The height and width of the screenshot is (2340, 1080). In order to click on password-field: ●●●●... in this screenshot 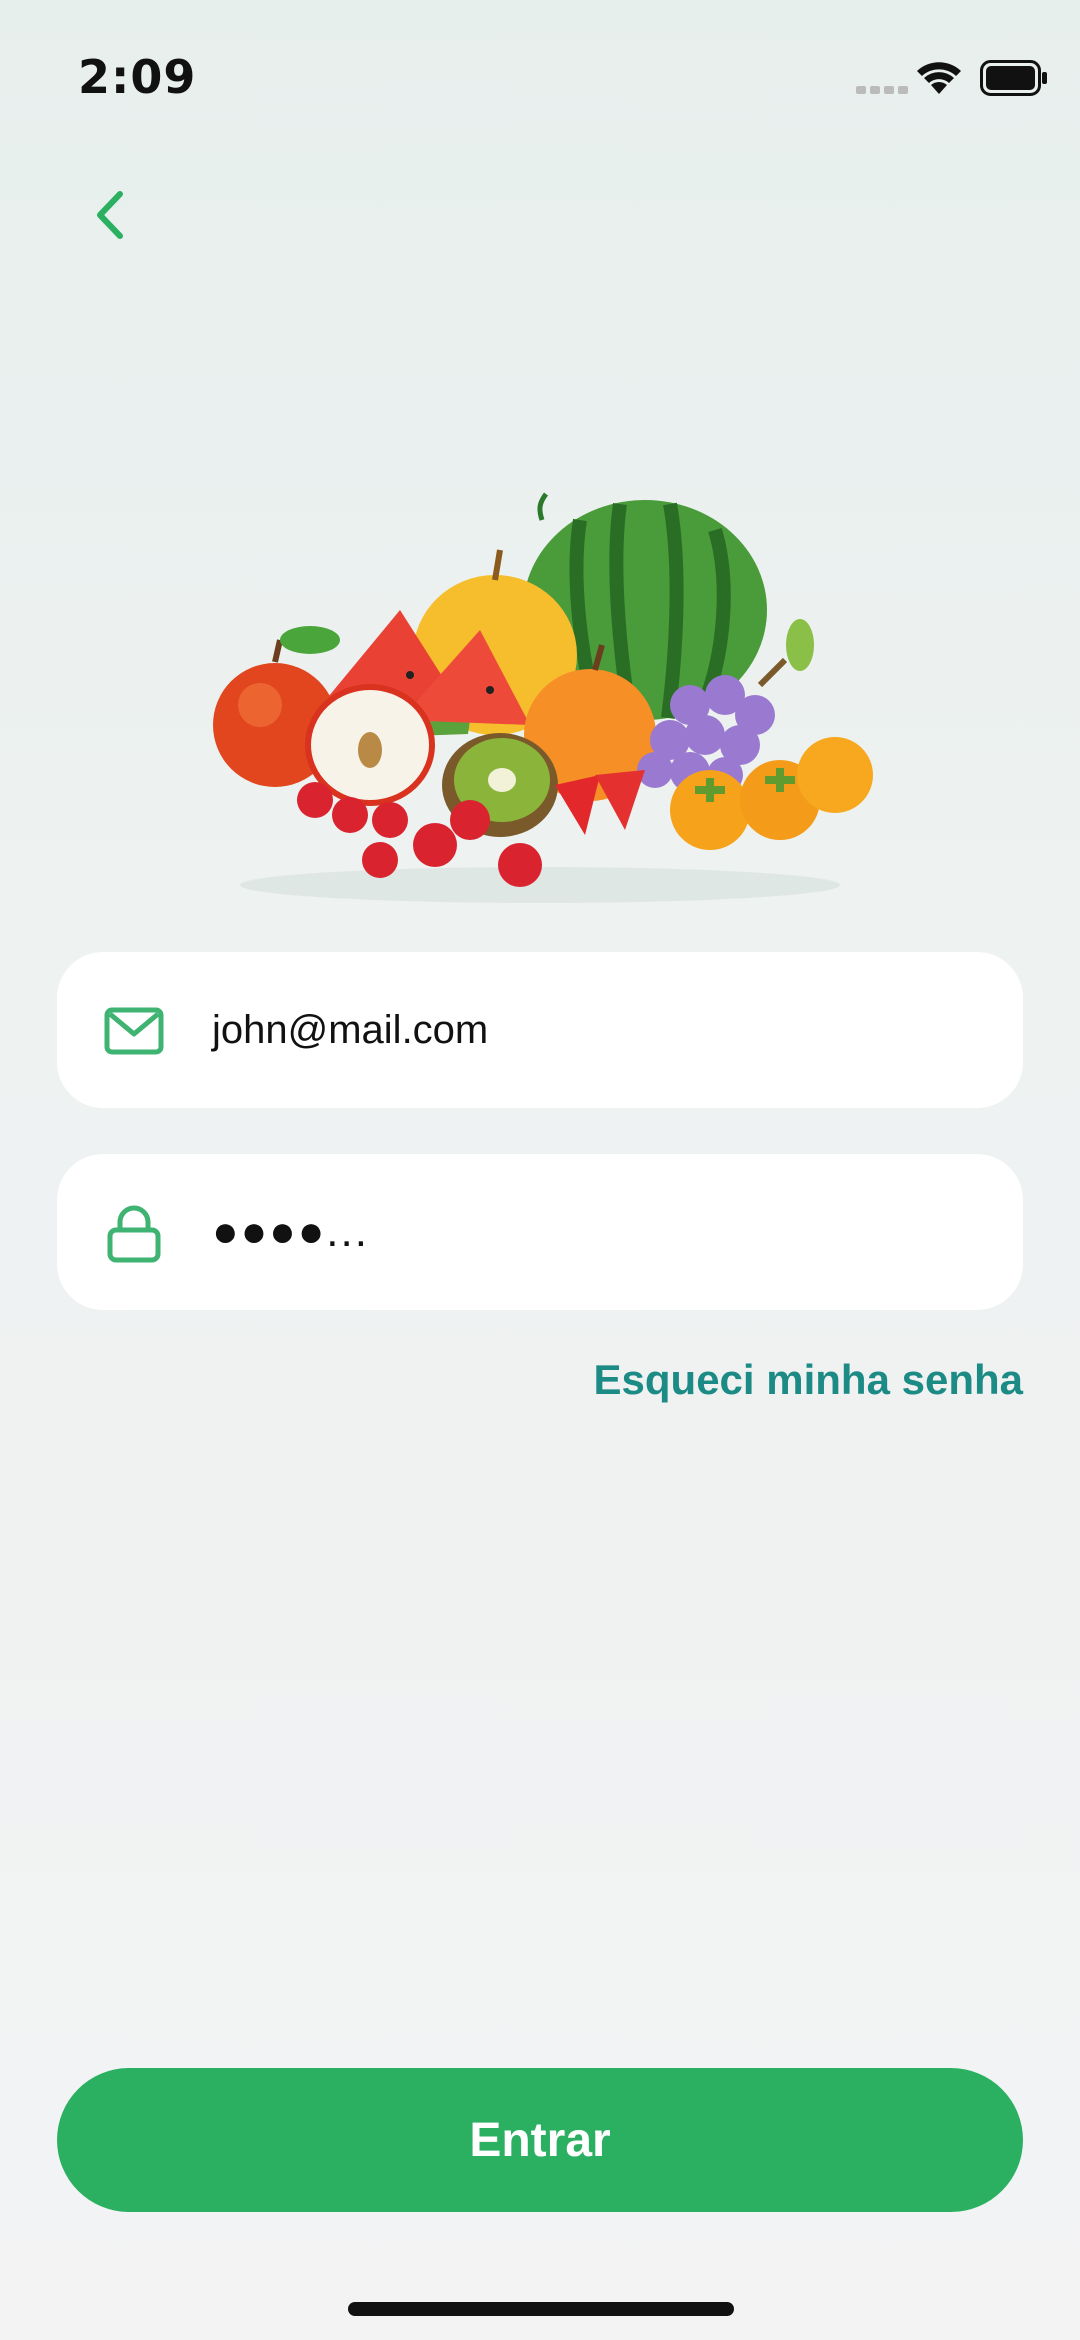, I will do `click(540, 1232)`.